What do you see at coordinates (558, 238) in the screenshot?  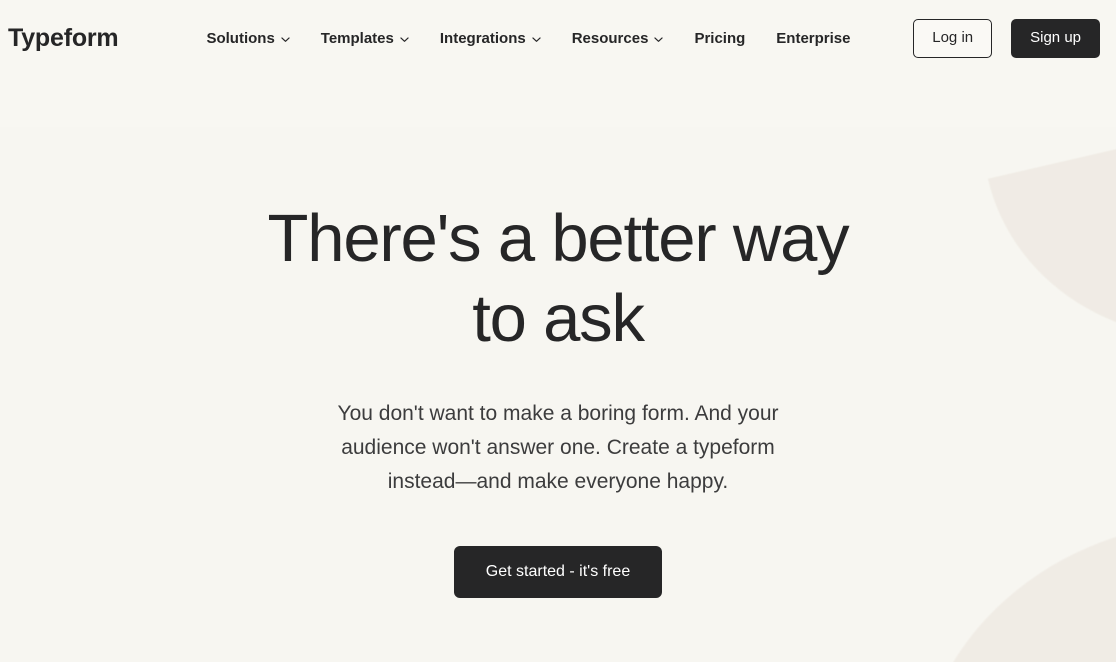 I see `hero-headline-line-1: There's a better way` at bounding box center [558, 238].